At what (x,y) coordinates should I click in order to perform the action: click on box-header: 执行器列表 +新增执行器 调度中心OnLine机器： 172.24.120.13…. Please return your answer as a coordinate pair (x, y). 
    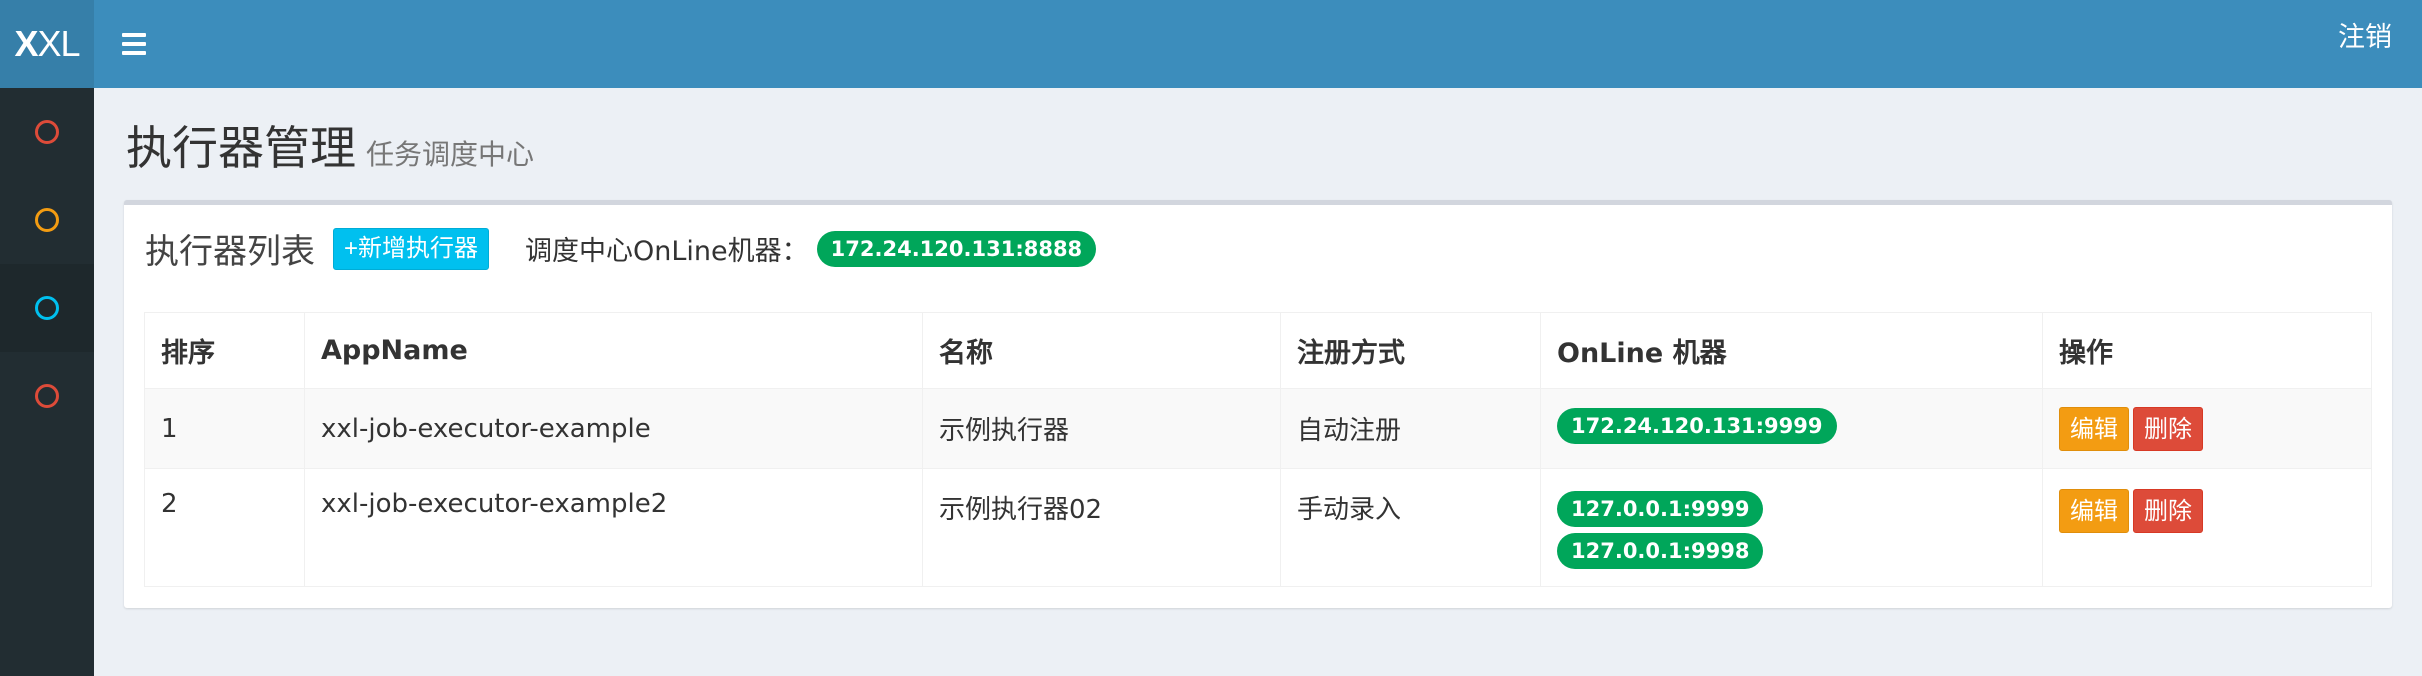
    Looking at the image, I should click on (621, 248).